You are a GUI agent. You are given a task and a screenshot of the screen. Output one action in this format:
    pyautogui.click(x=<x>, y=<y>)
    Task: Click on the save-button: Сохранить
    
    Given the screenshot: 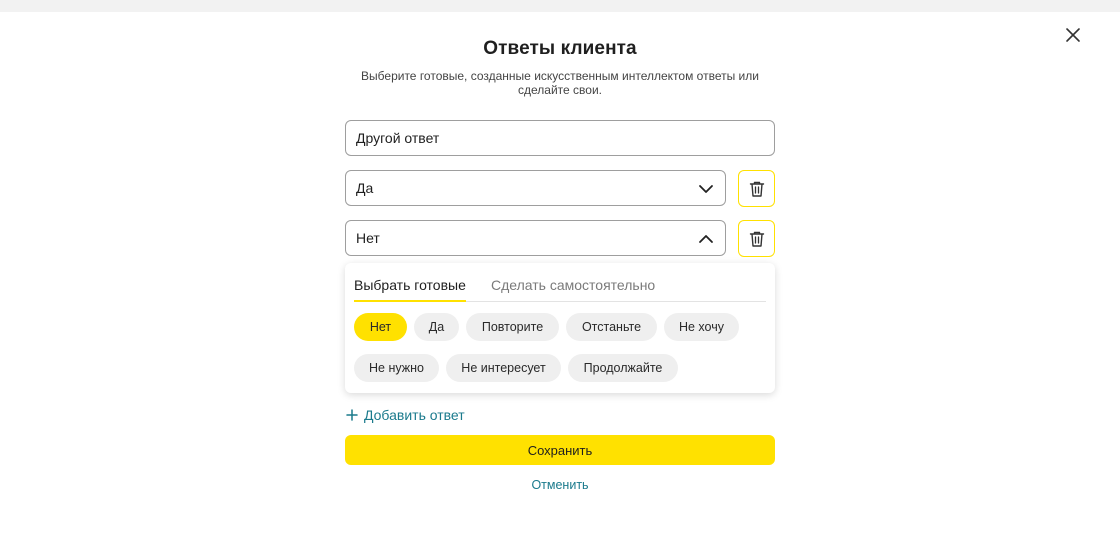 What is the action you would take?
    pyautogui.click(x=560, y=450)
    